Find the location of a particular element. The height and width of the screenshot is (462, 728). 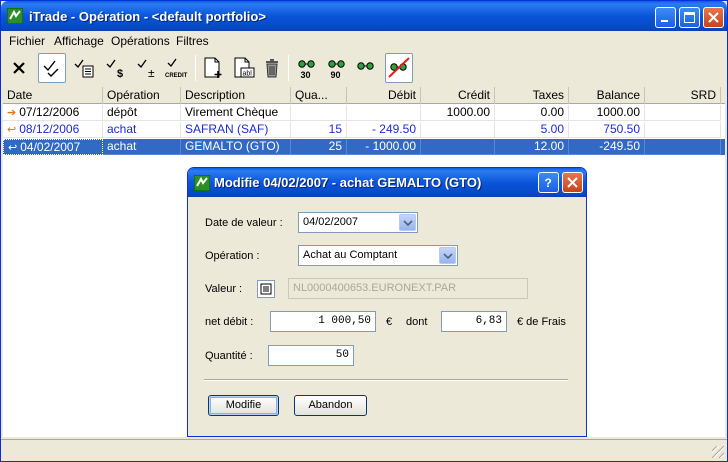

status-bar is located at coordinates (364, 450).